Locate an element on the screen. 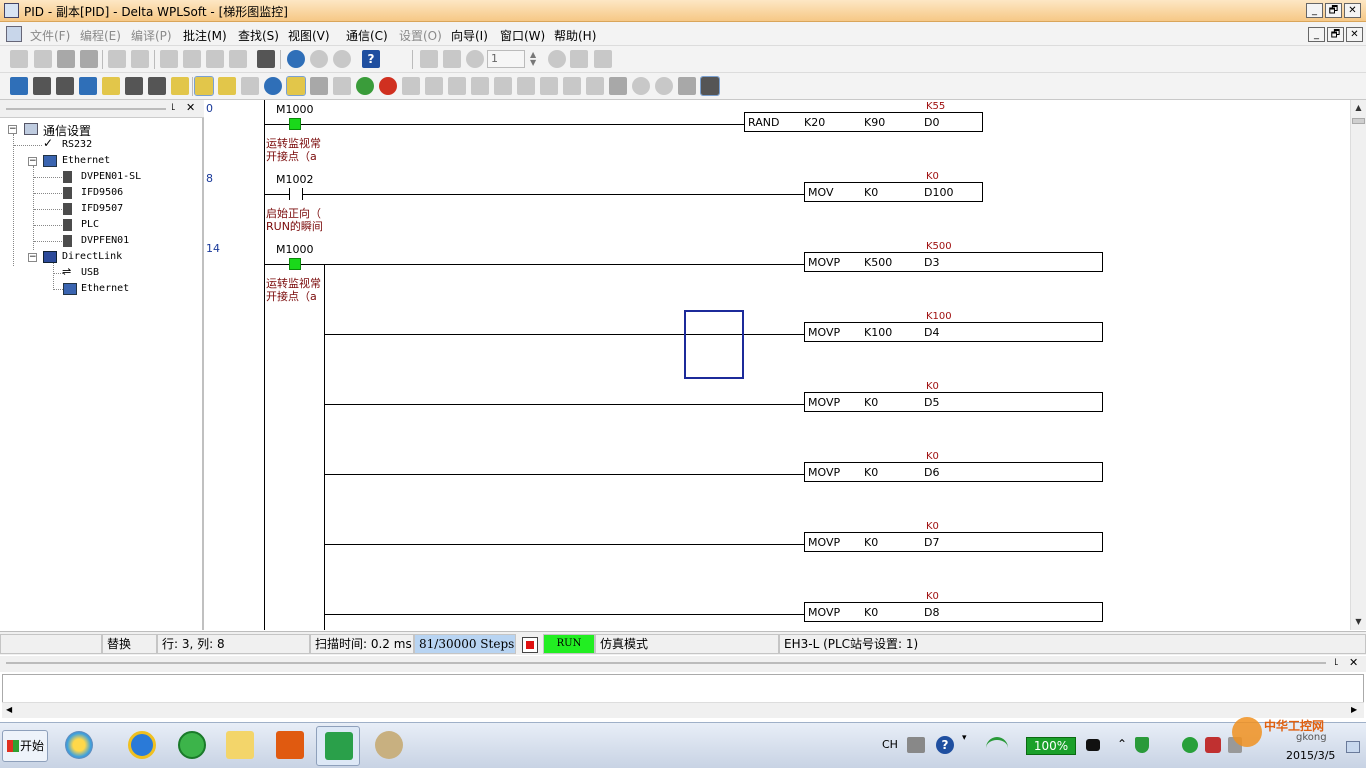  vertical-scrollbar: ▲ ▼ is located at coordinates (1358, 365).